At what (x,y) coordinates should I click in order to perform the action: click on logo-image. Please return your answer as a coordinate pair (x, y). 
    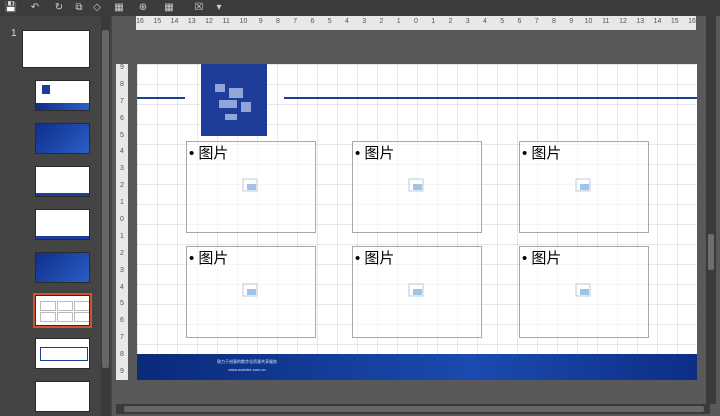
    Looking at the image, I should click on (234, 100).